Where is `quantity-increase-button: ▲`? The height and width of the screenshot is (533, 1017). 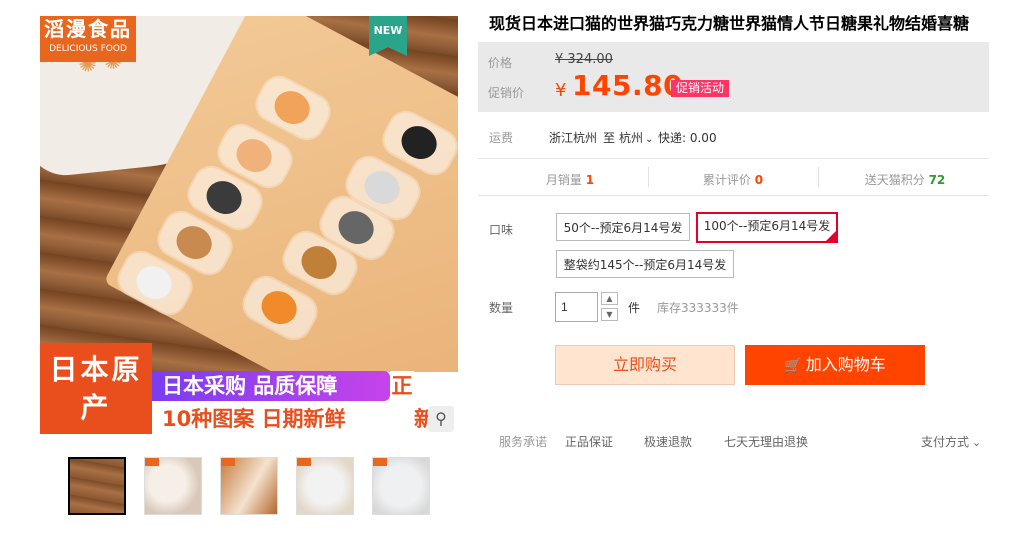 quantity-increase-button: ▲ is located at coordinates (609, 298).